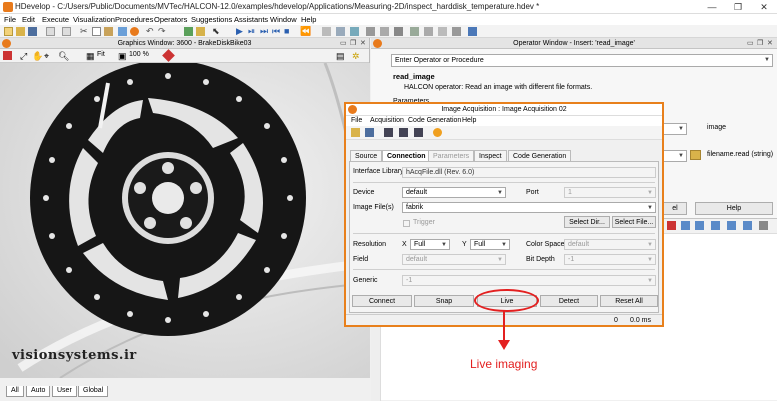 The width and height of the screenshot is (777, 401). What do you see at coordinates (188, 31) in the screenshot?
I see `list-icon` at bounding box center [188, 31].